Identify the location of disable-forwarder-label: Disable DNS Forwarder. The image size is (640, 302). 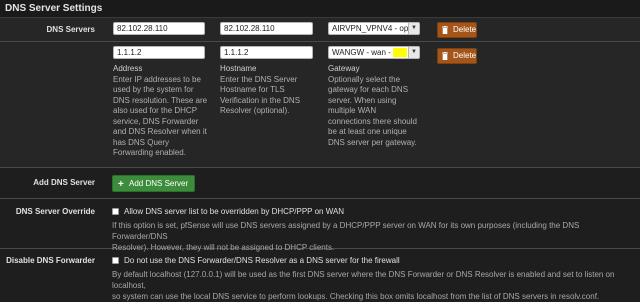
(50, 260).